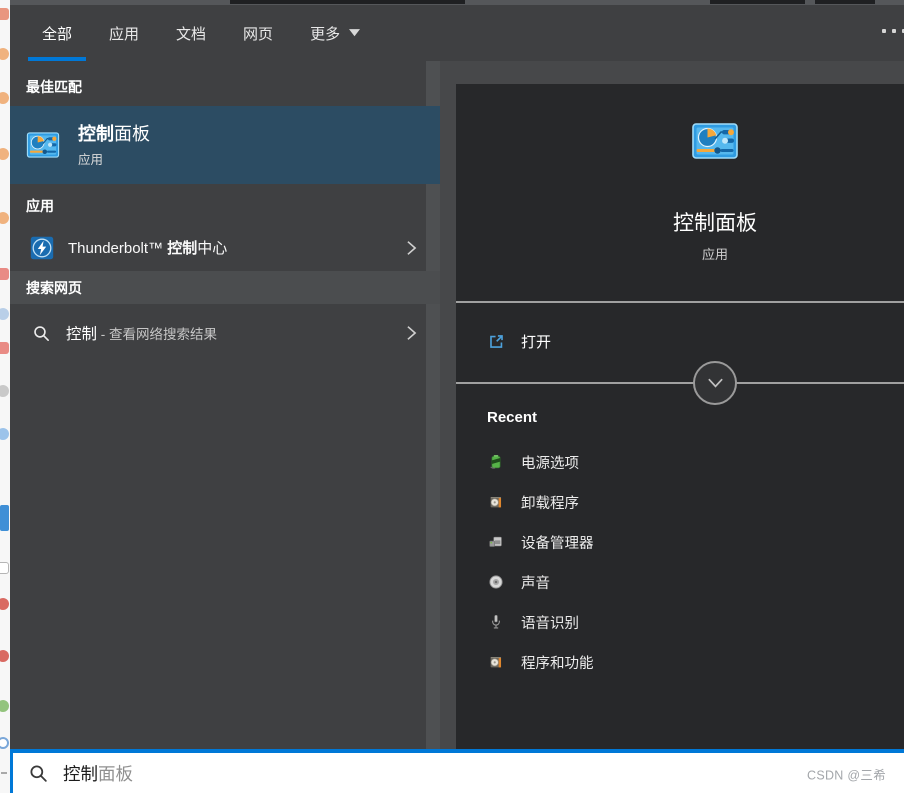  Describe the element at coordinates (82, 334) in the screenshot. I see `web-result-query: 控制` at that location.